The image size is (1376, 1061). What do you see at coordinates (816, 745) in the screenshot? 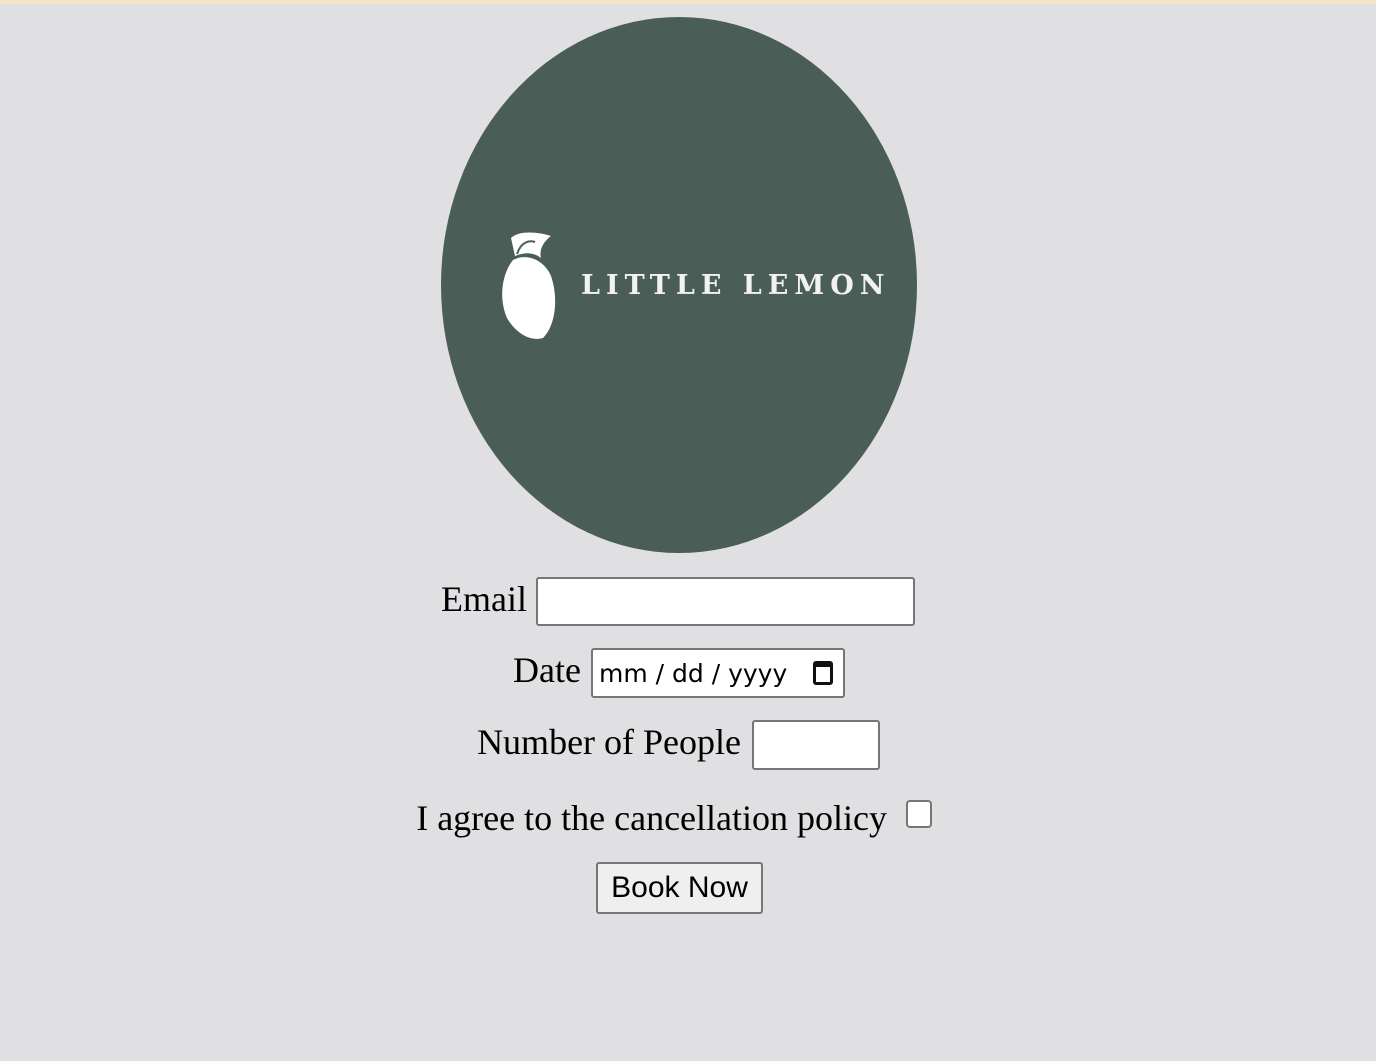
I see `people-input` at bounding box center [816, 745].